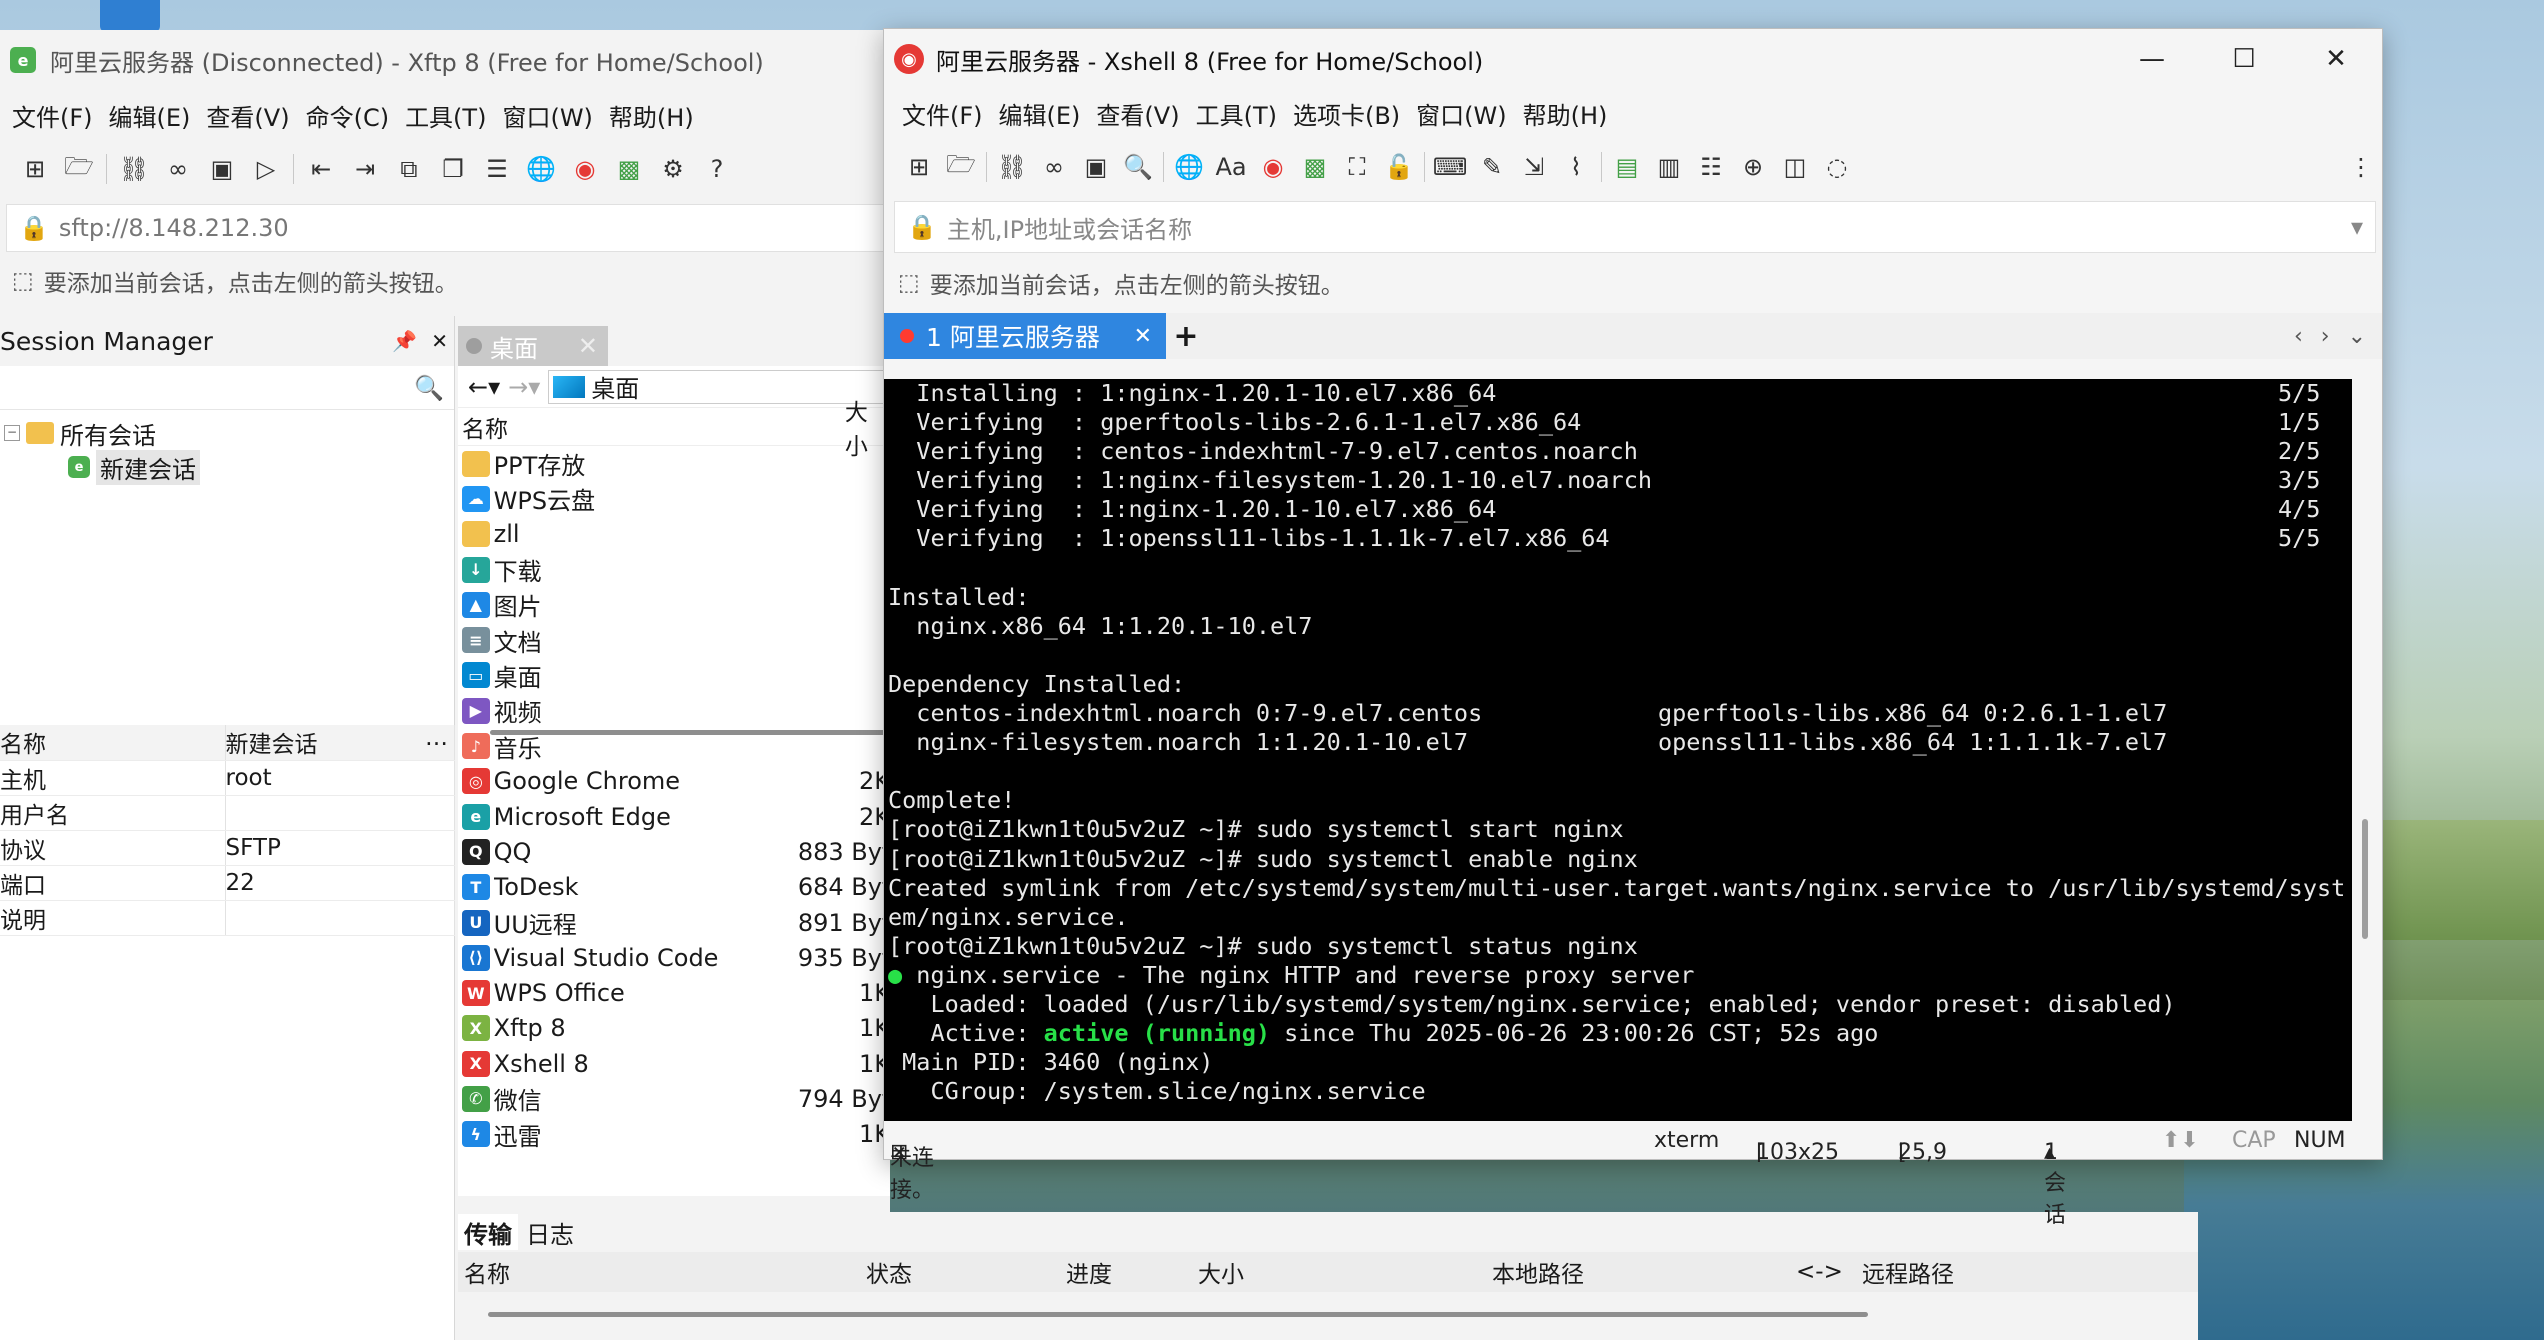  I want to click on xshell-menu-tools: 工具(T), so click(1236, 113).